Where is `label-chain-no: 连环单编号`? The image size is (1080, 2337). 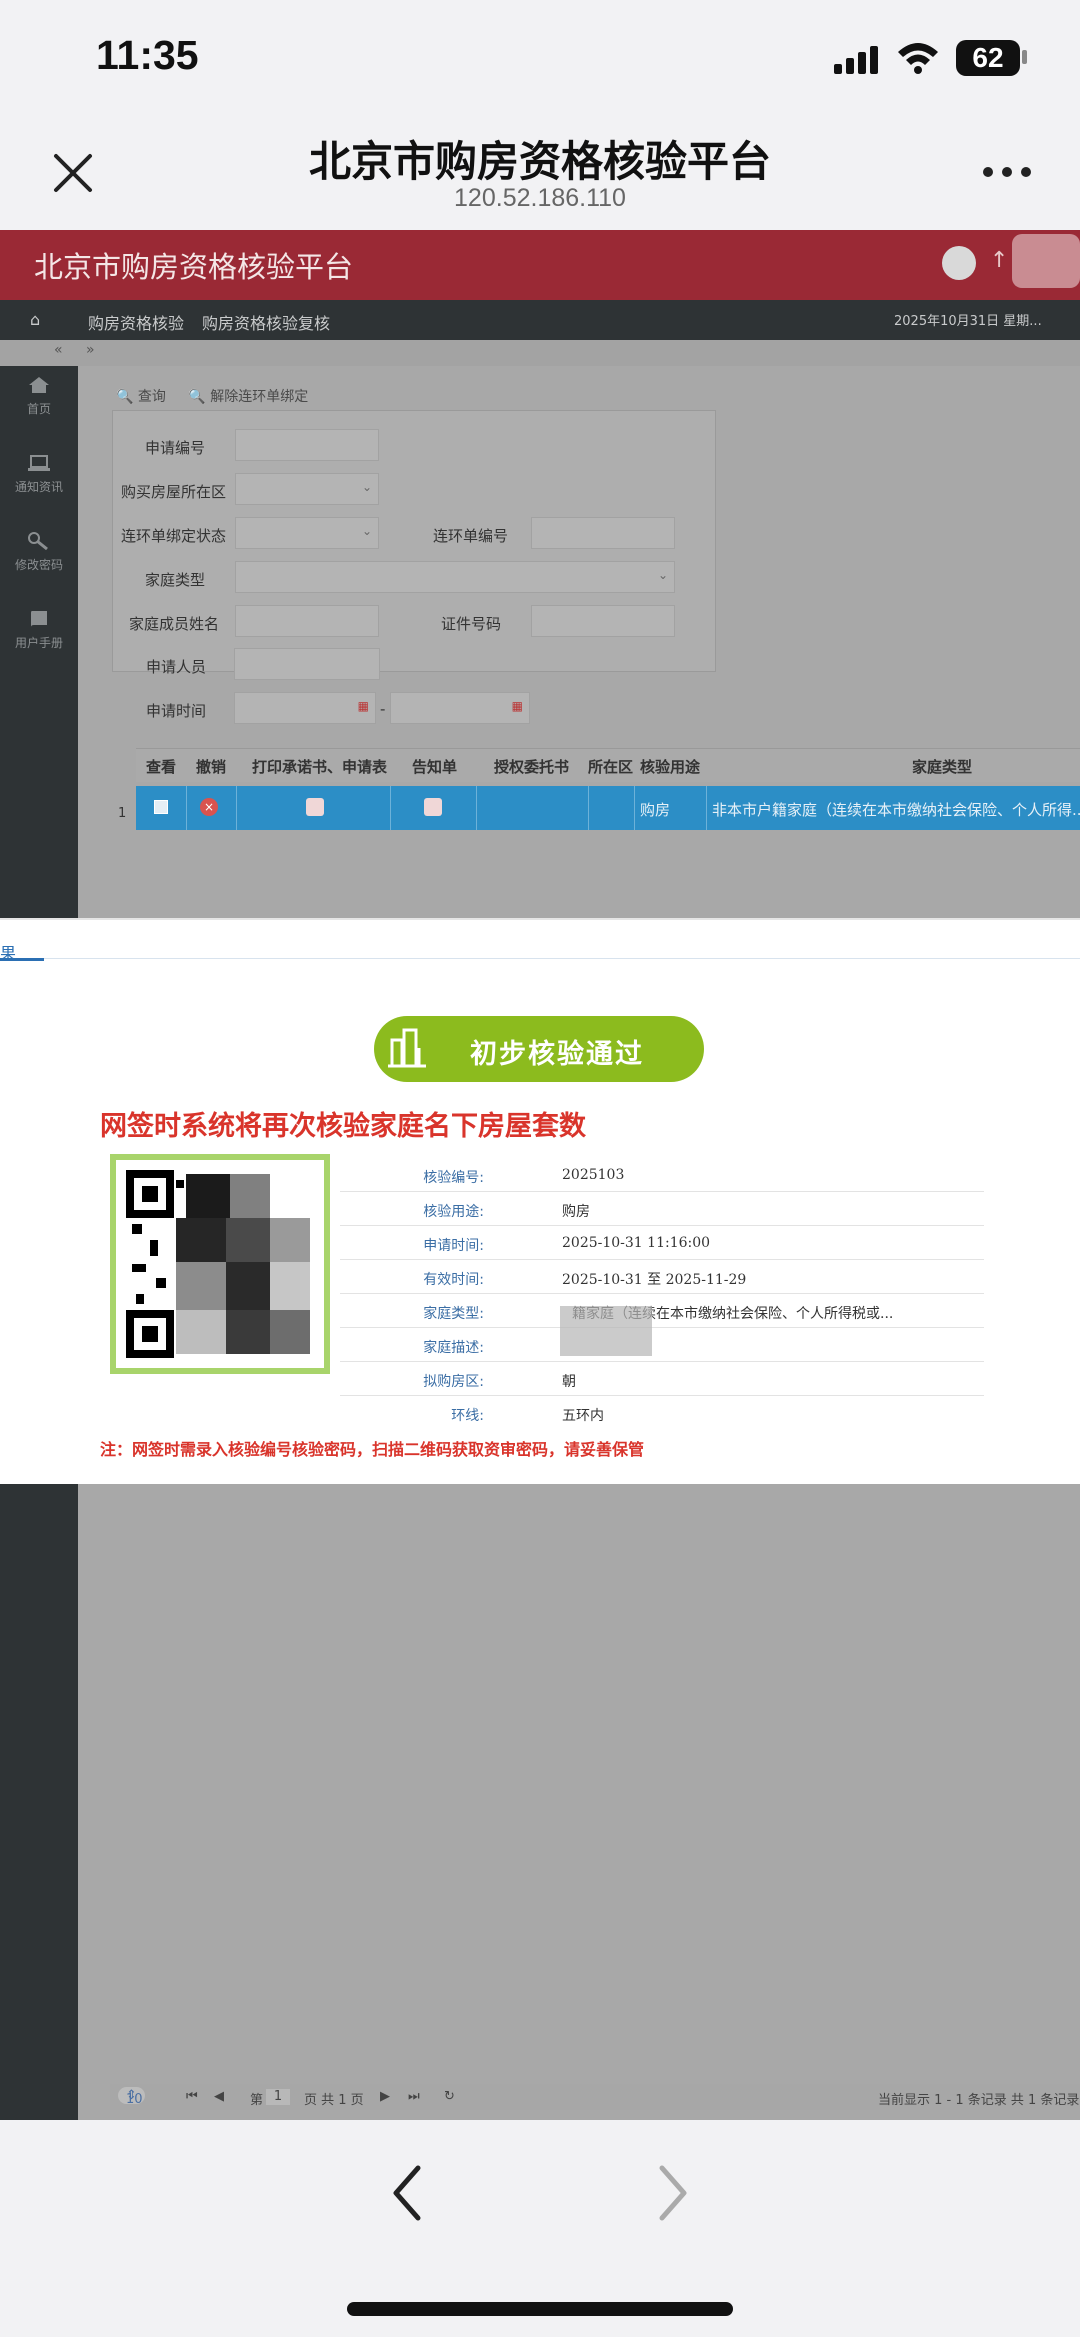 label-chain-no: 连环单编号 is located at coordinates (471, 536).